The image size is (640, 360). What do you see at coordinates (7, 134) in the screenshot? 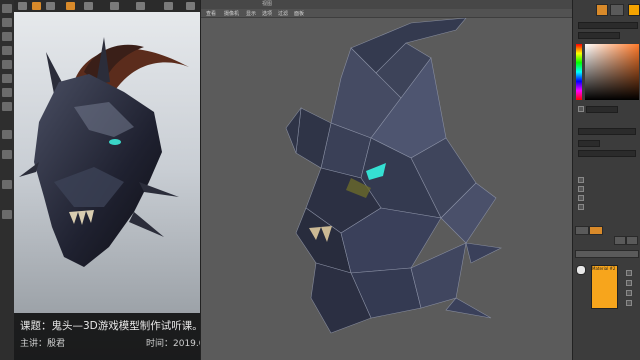
I see `snap-icon` at bounding box center [7, 134].